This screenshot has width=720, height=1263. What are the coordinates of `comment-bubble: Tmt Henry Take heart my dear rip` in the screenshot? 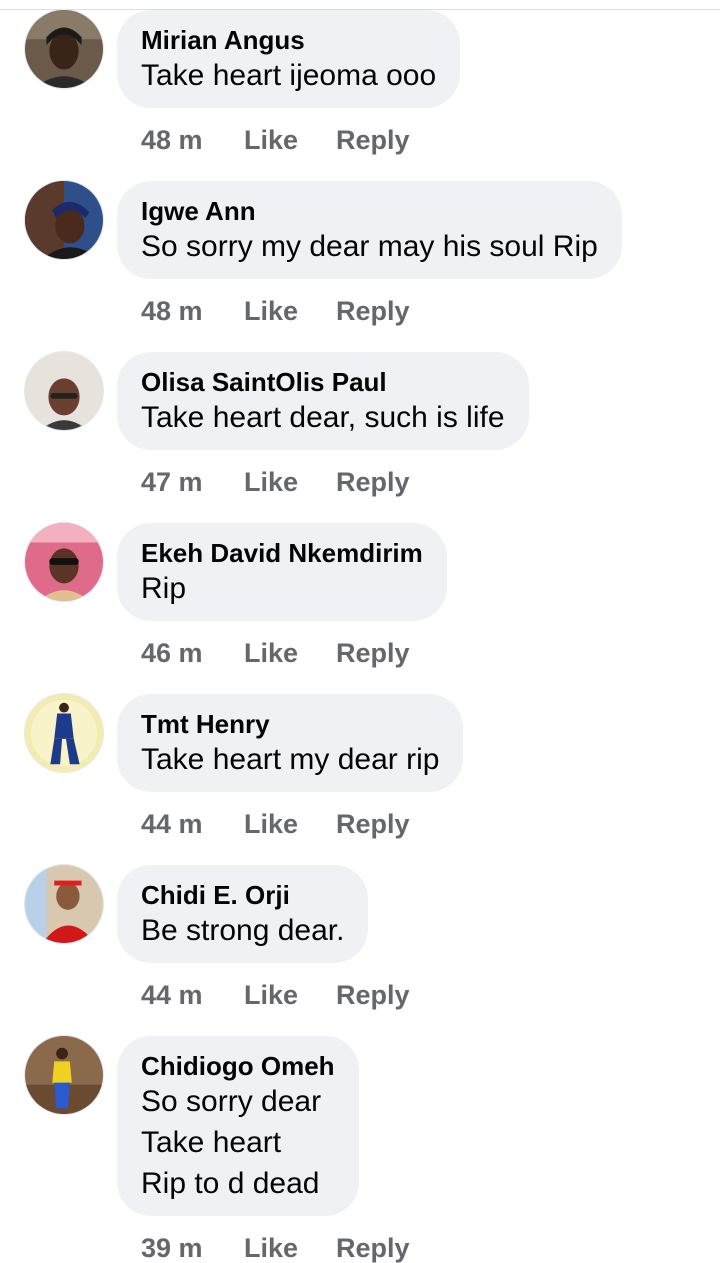 It's located at (290, 743).